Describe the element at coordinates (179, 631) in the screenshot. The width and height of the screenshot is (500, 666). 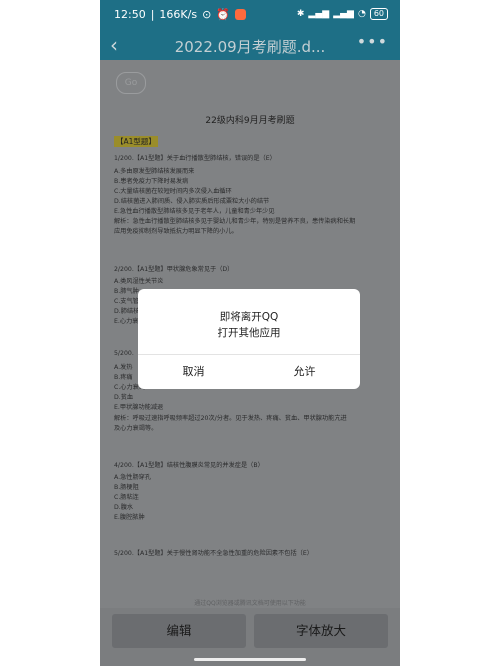
I see `edit-button: 编辑` at that location.